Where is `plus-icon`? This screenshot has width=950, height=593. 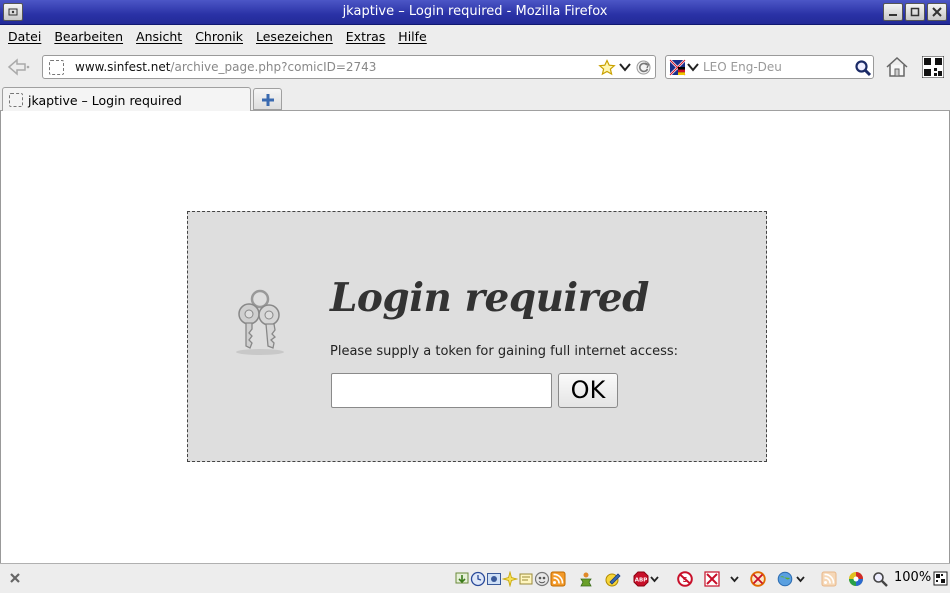
plus-icon is located at coordinates (268, 100).